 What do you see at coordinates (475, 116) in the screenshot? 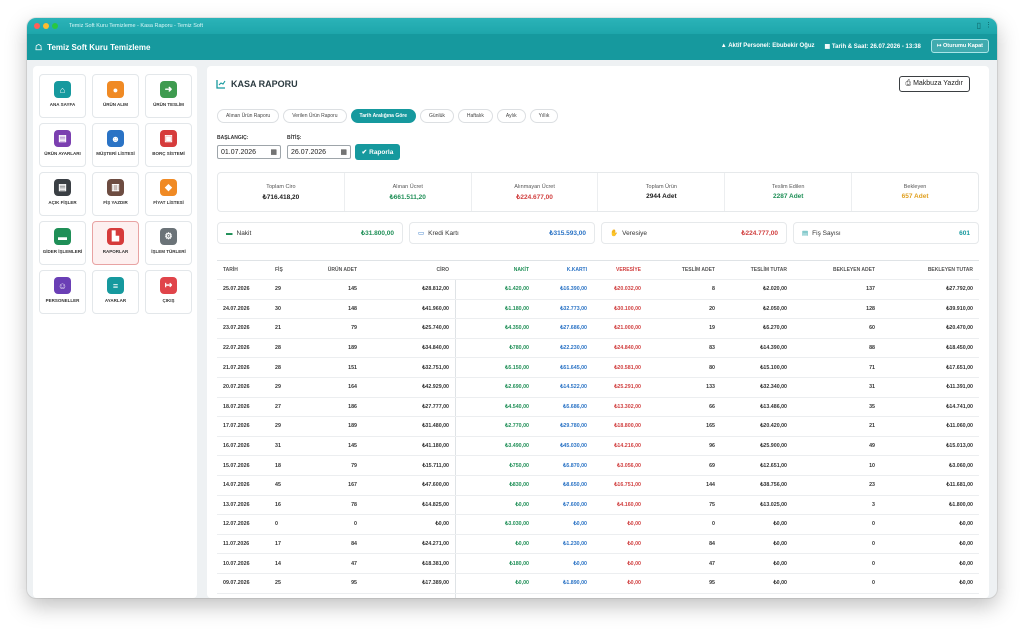
I see `report-tab: Haftalık` at bounding box center [475, 116].